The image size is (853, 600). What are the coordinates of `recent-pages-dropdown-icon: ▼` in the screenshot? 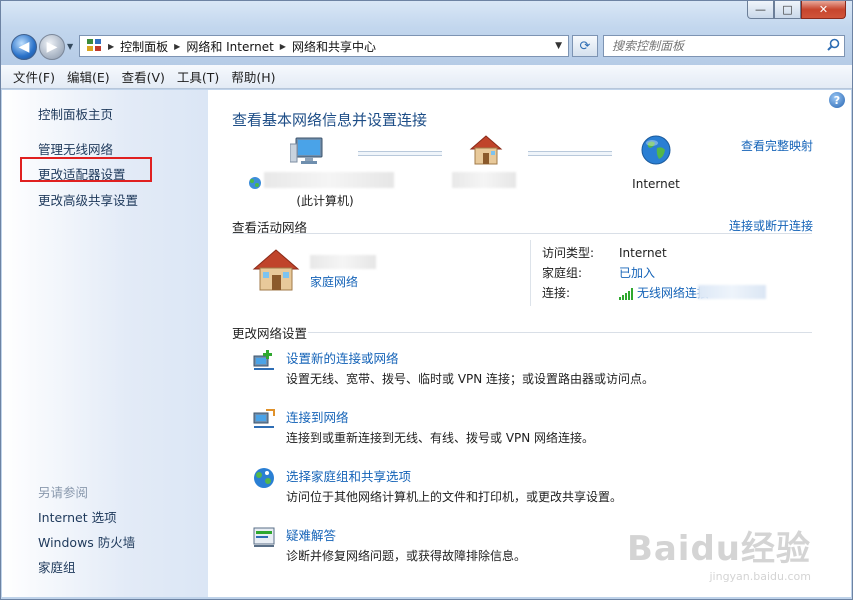 It's located at (70, 46).